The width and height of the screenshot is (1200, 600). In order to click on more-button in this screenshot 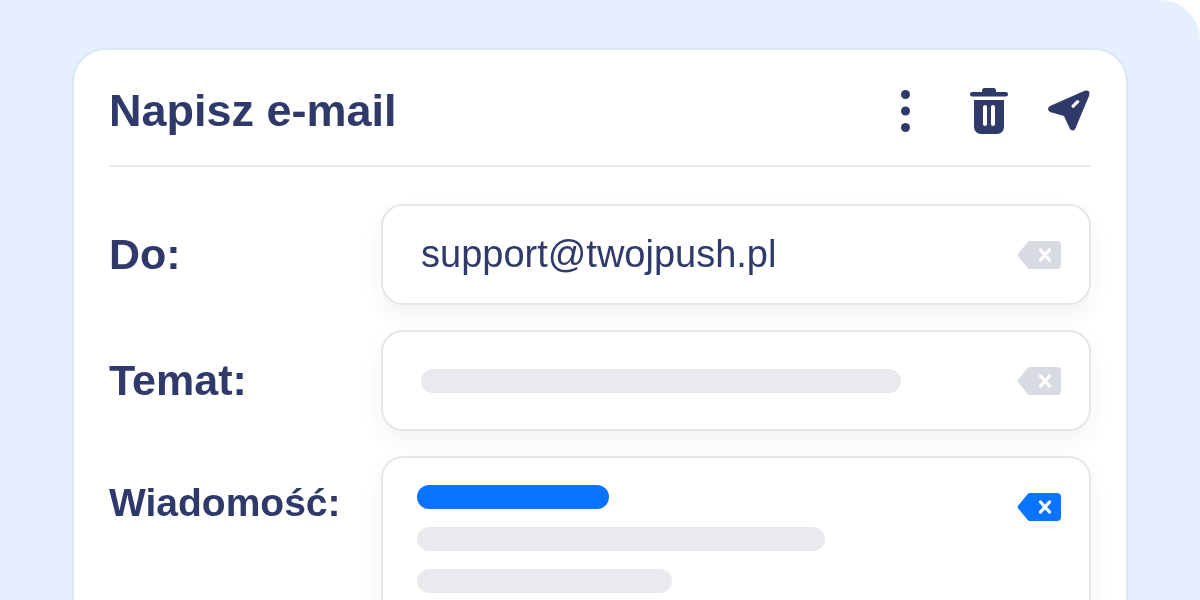, I will do `click(905, 110)`.